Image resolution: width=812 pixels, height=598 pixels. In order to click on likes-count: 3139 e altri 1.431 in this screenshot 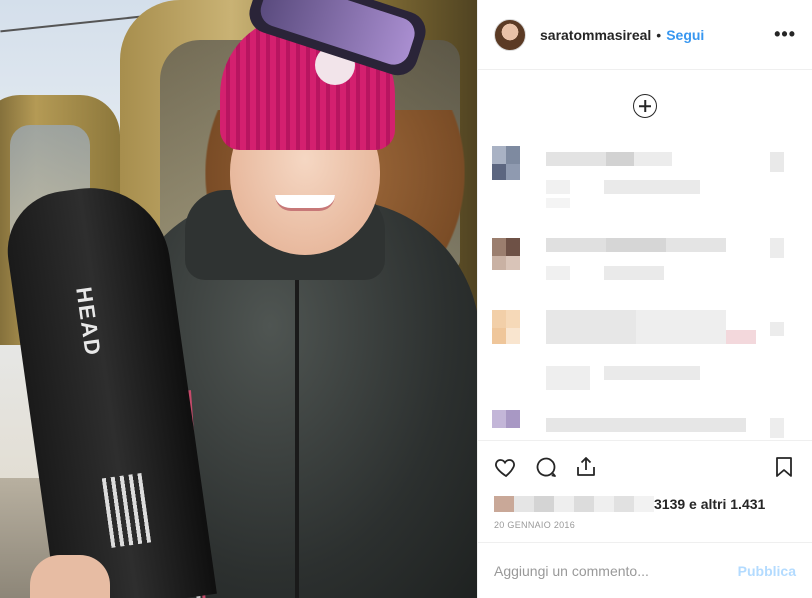, I will do `click(710, 504)`.